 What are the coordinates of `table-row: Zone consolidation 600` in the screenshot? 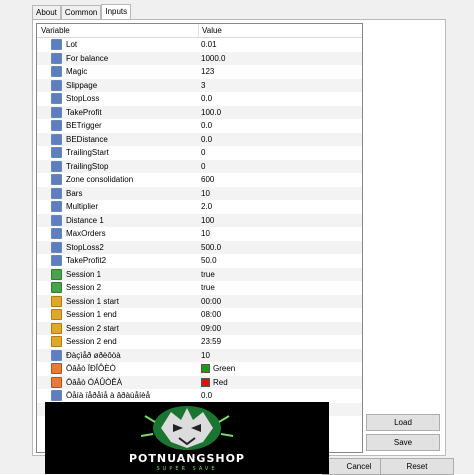 It's located at (199, 180).